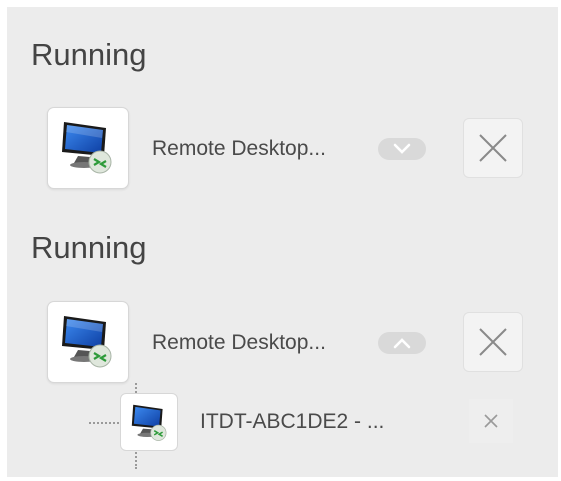  I want to click on collapse-toggle-button, so click(402, 343).